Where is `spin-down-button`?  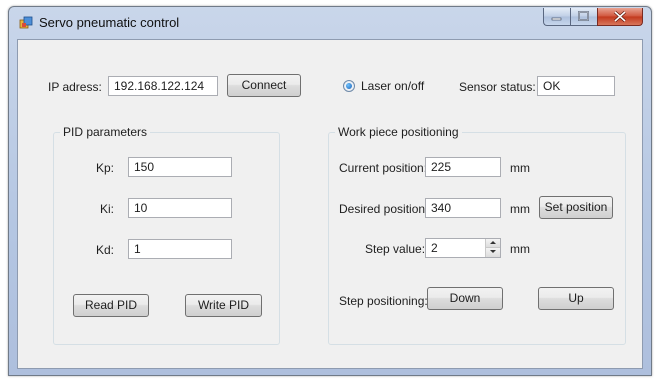
spin-down-button is located at coordinates (493, 252).